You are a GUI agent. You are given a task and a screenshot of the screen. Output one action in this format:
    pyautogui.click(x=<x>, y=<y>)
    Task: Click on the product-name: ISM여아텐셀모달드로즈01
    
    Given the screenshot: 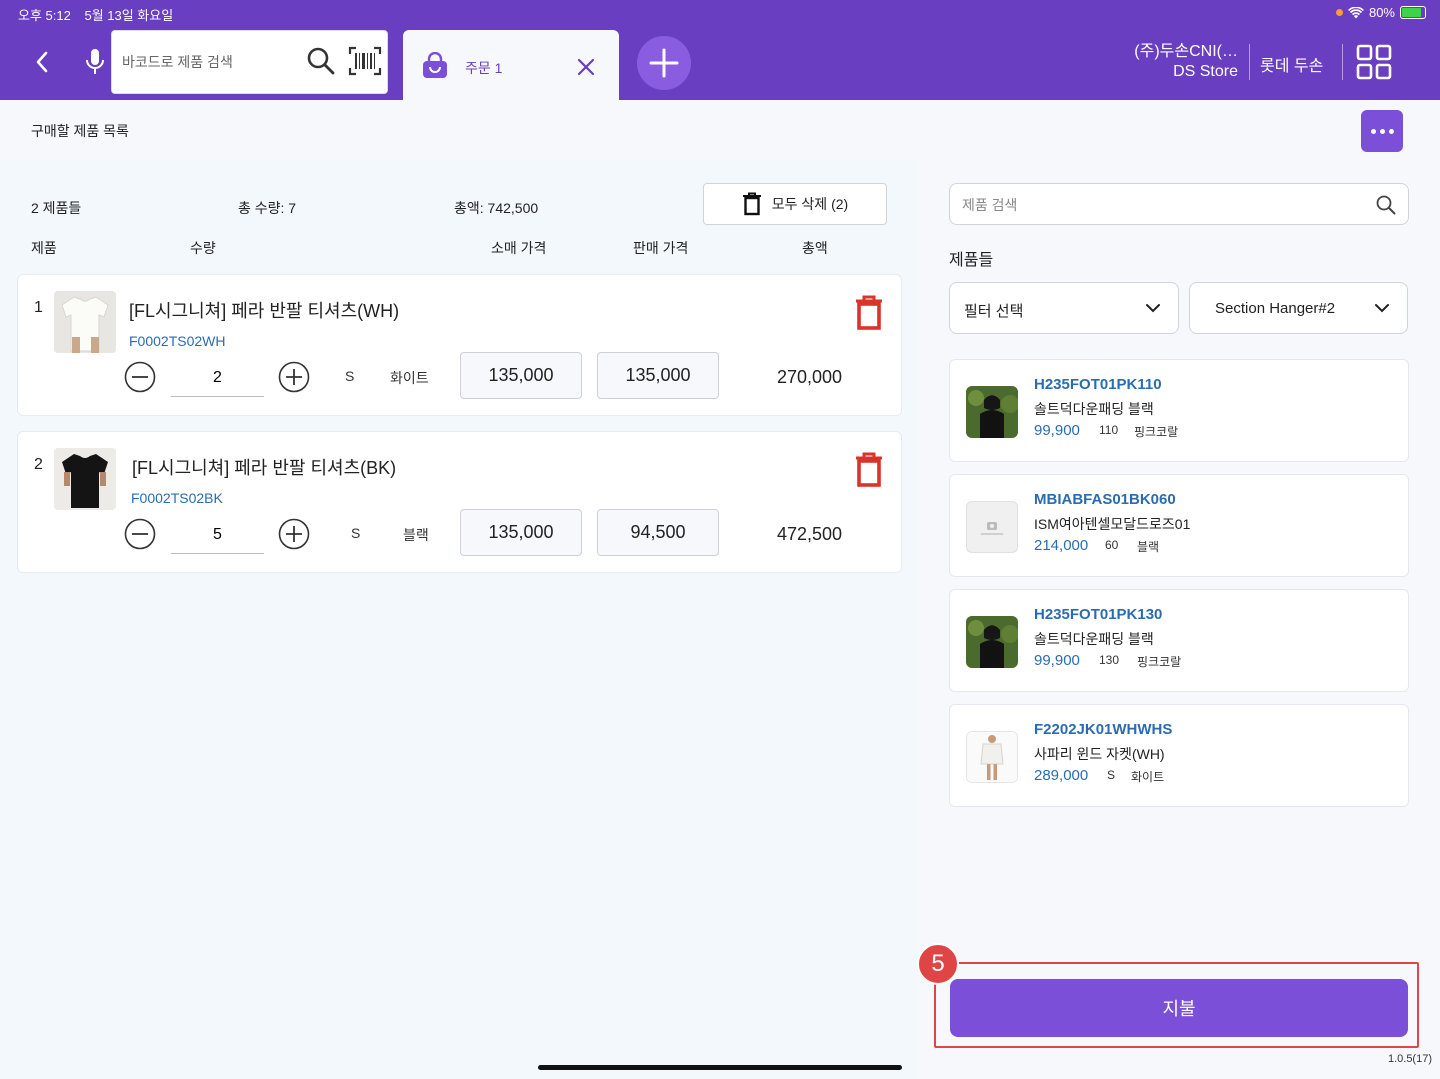 What is the action you would take?
    pyautogui.click(x=1112, y=524)
    